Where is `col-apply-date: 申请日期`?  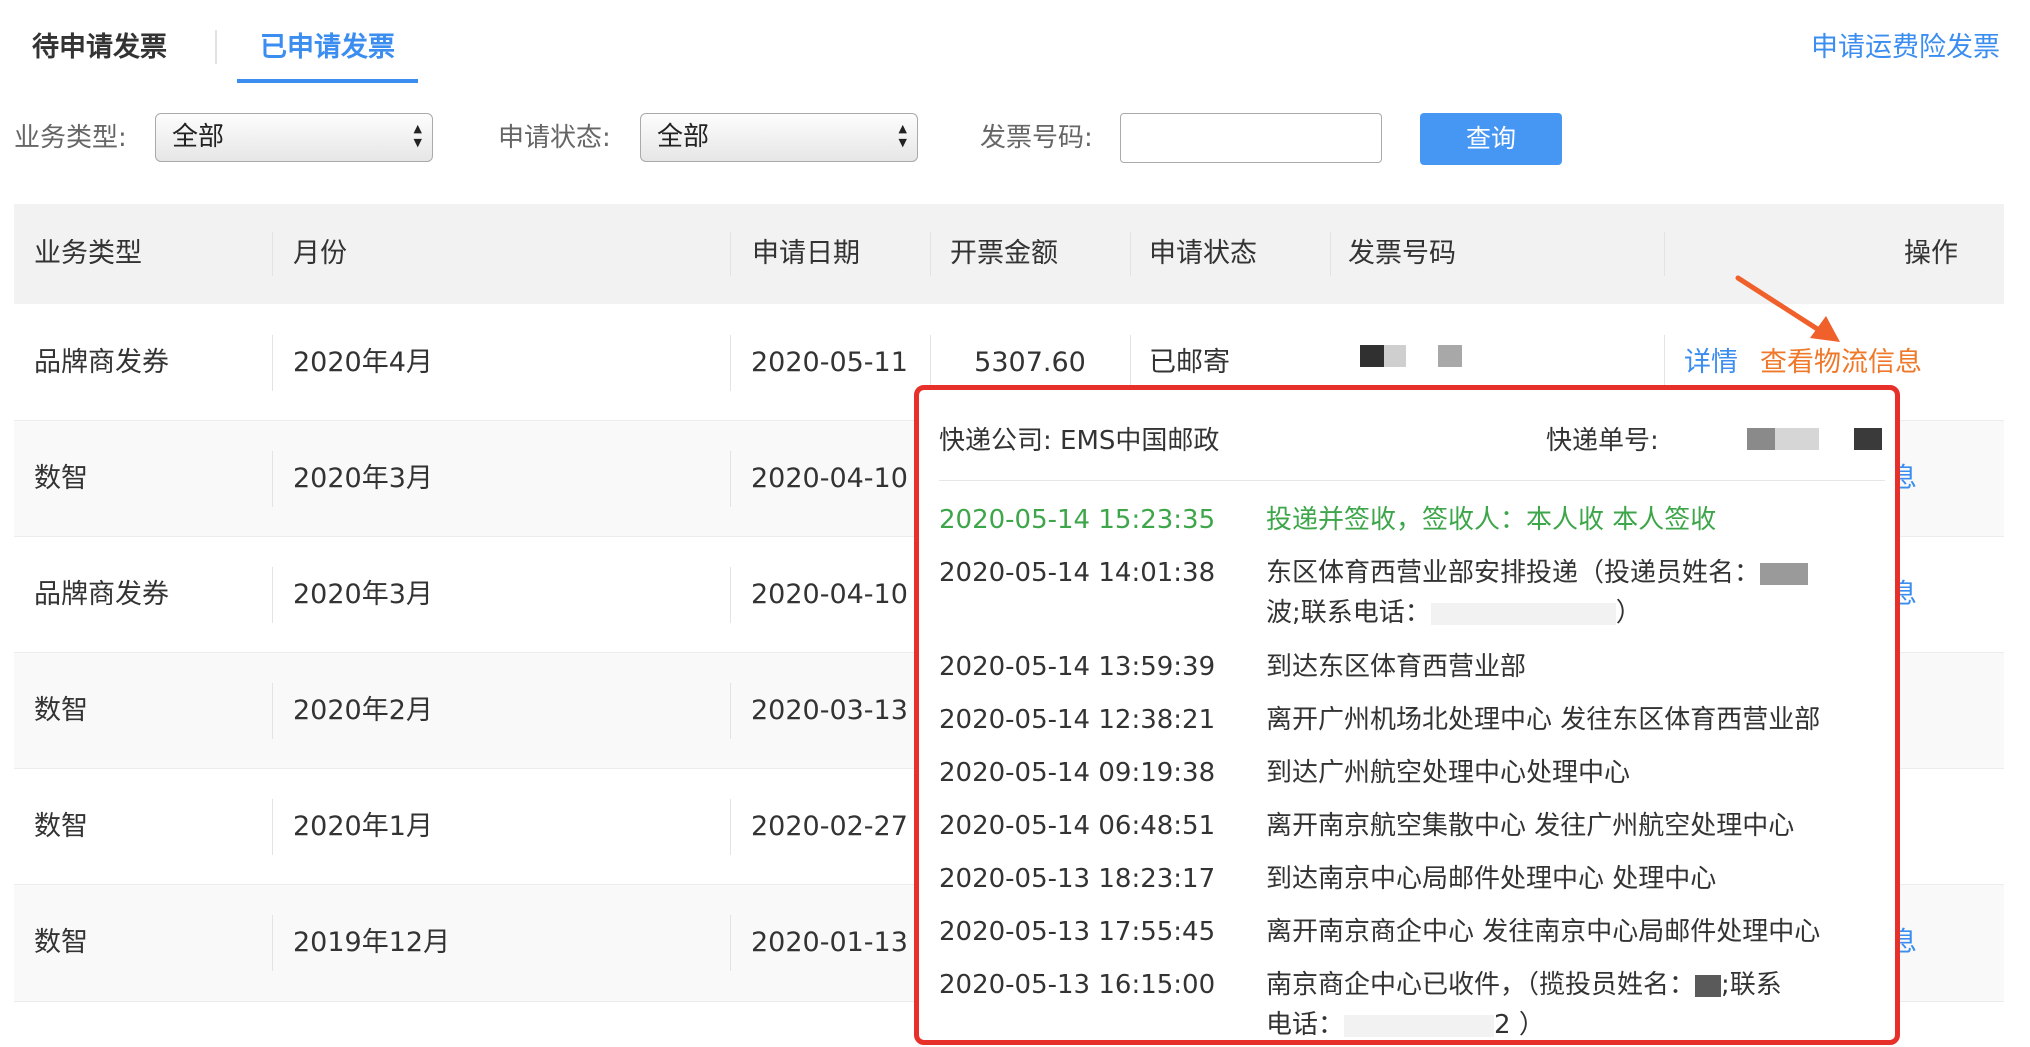 col-apply-date: 申请日期 is located at coordinates (806, 253).